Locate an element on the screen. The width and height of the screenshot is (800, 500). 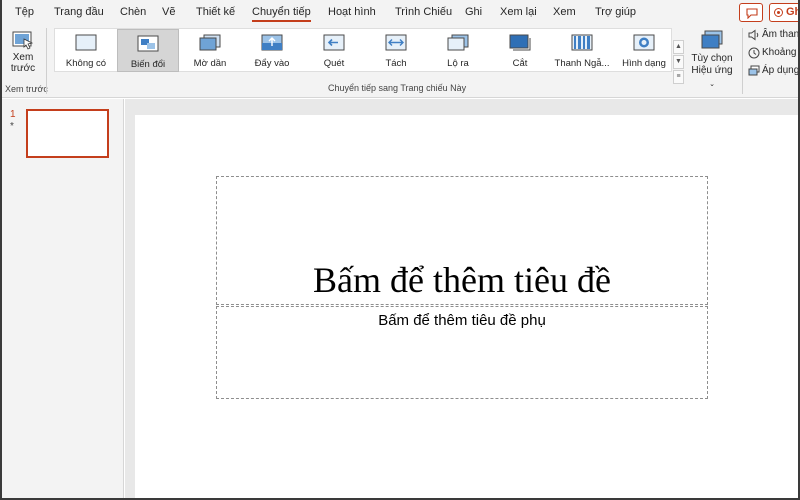
transition-indicator-icon: * is located at coordinates (12, 126).